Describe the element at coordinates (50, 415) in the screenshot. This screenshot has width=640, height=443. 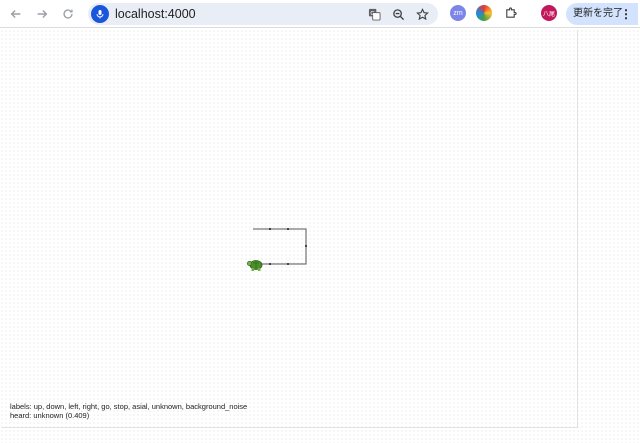
I see `heard-text: heard: unknown (0.409)` at that location.